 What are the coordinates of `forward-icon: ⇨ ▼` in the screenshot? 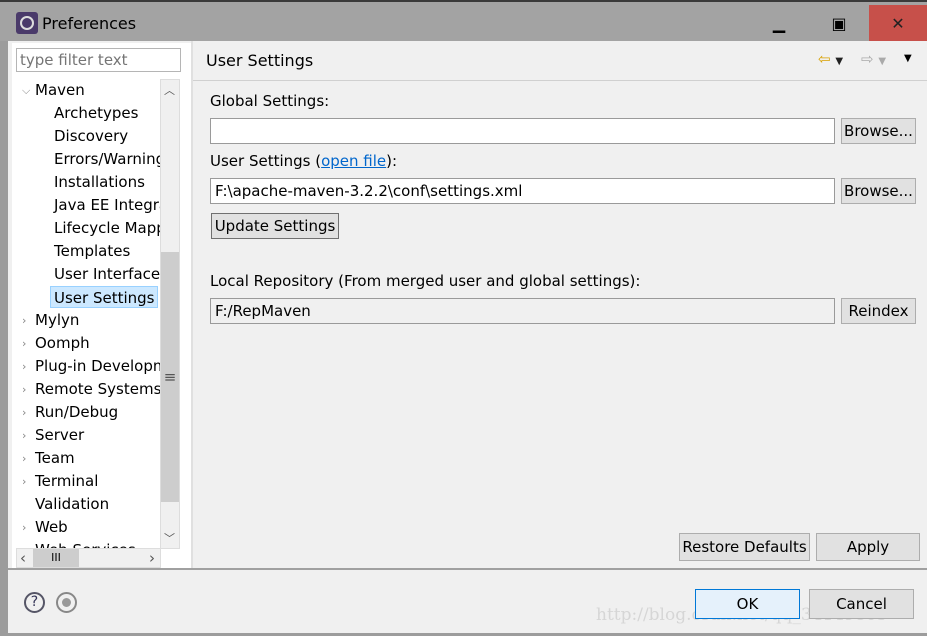 It's located at (873, 59).